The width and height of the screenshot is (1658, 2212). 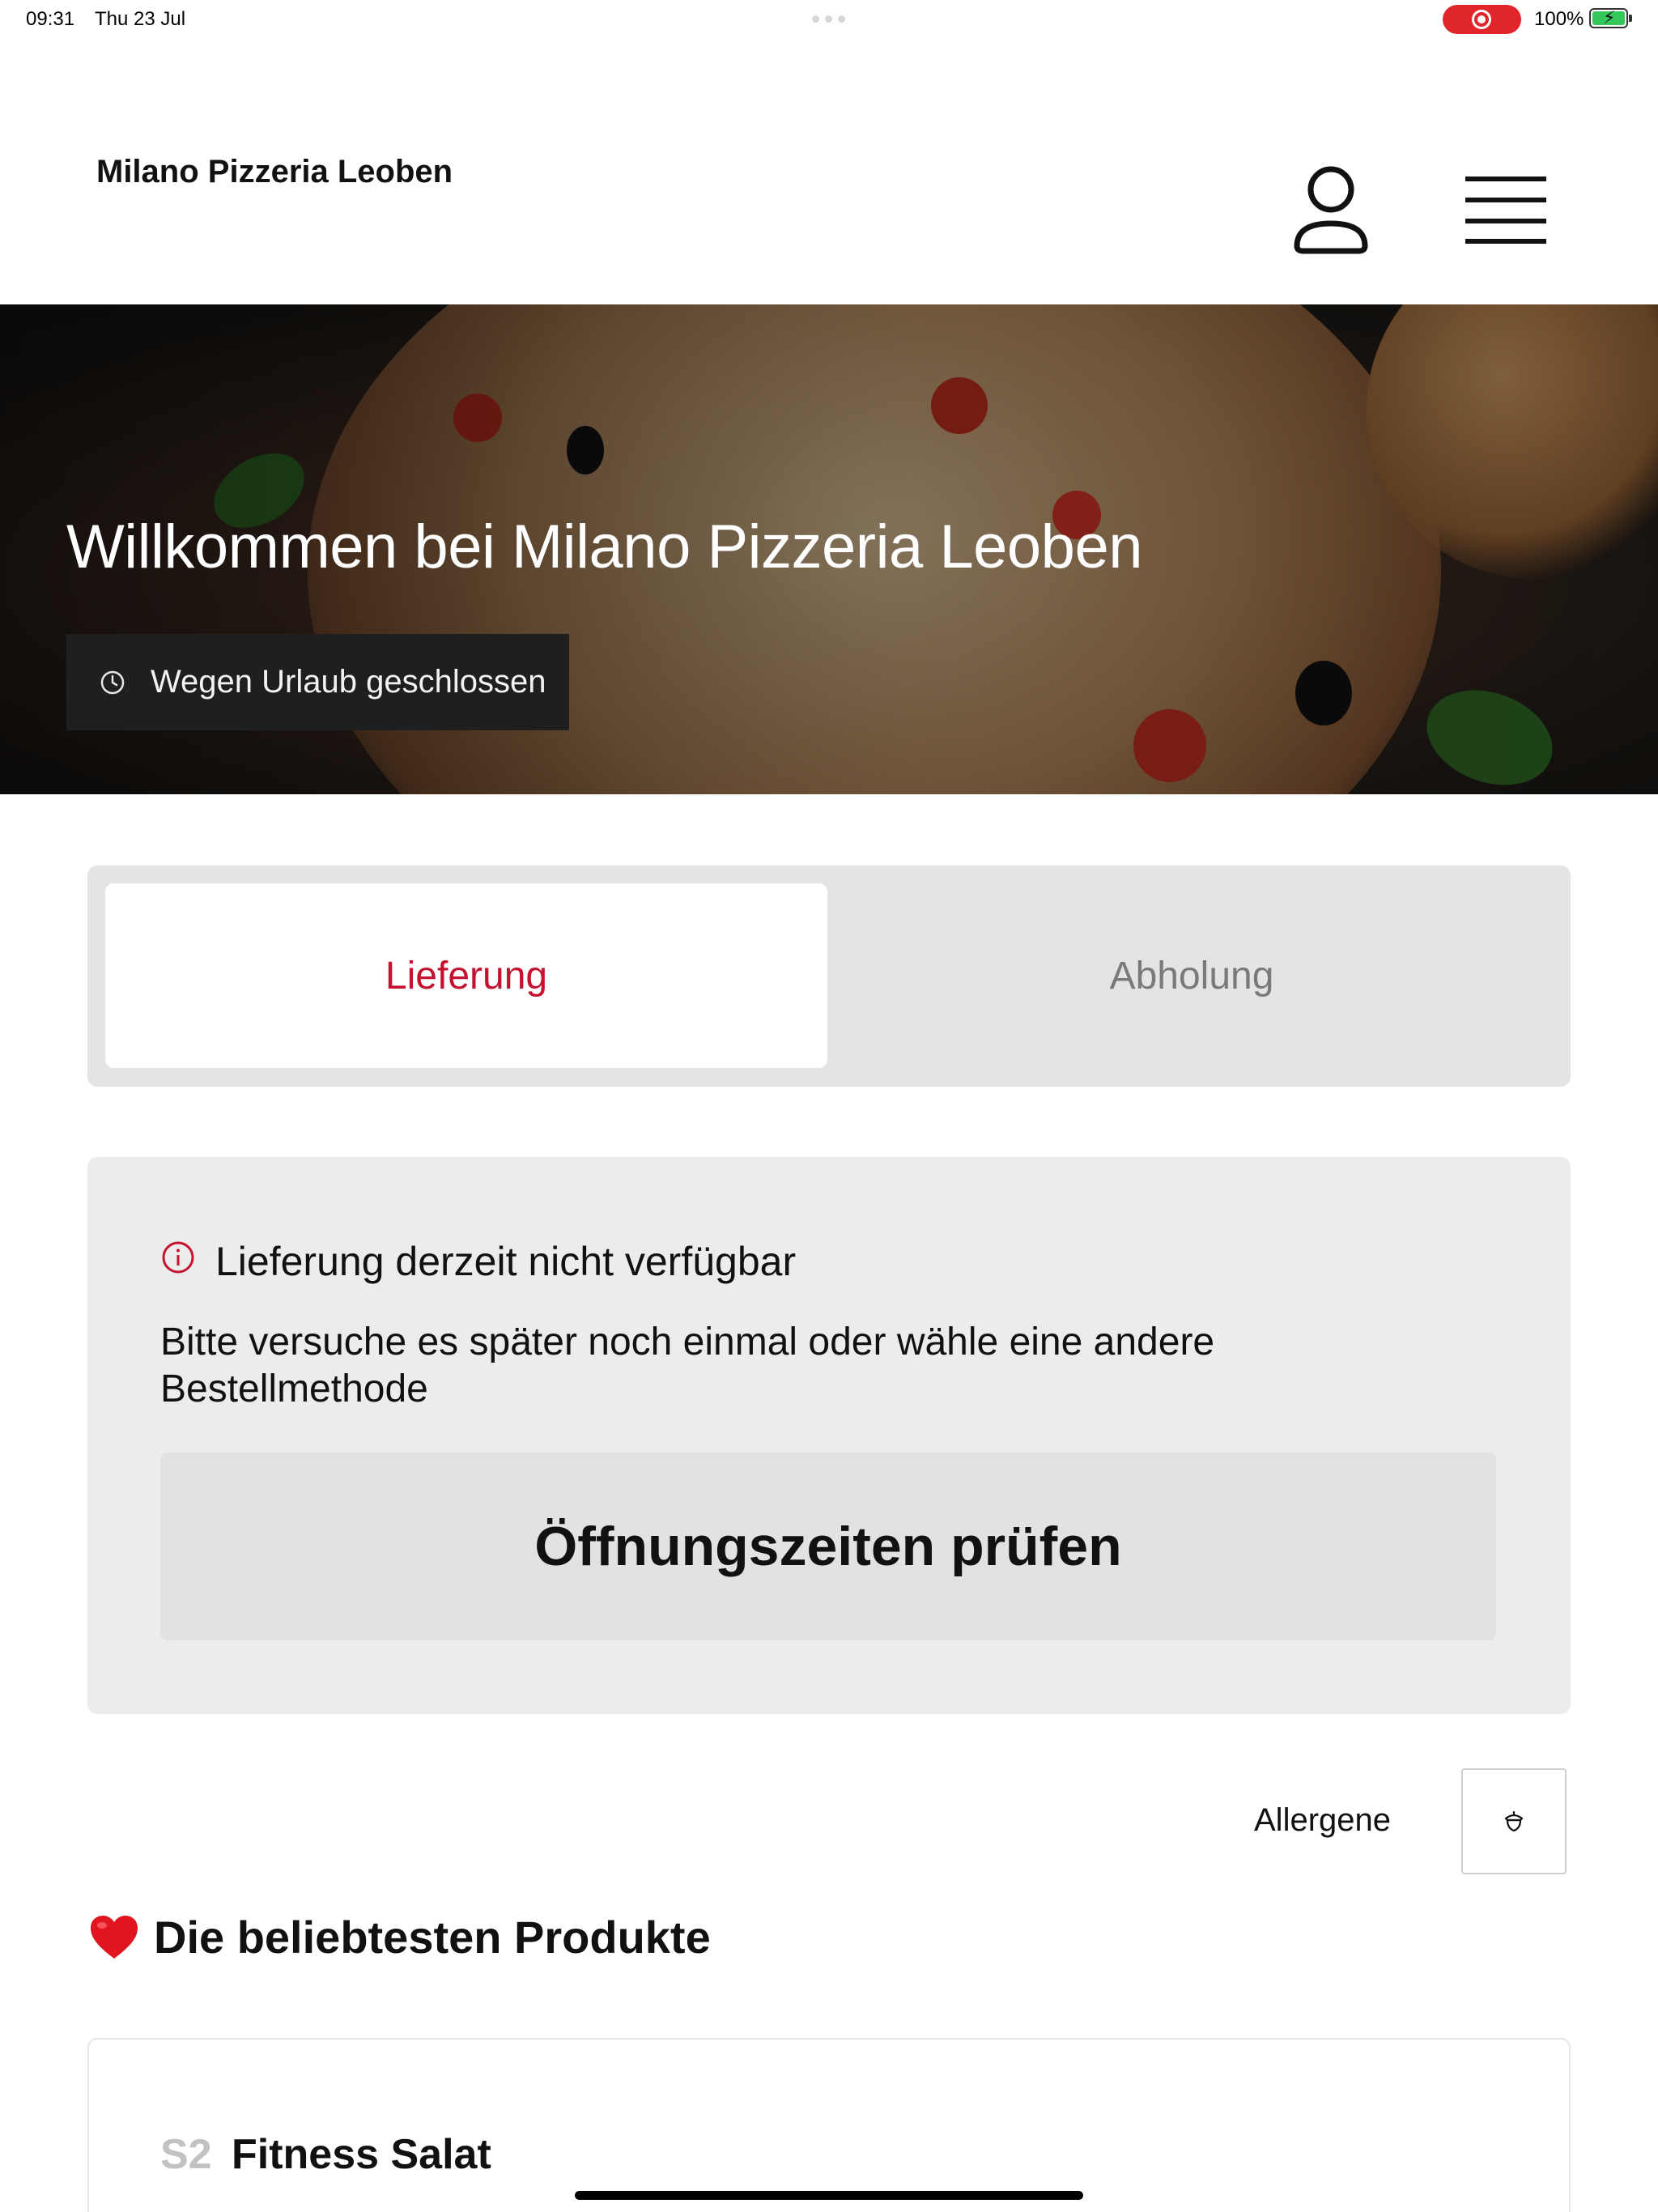 I want to click on acorn-icon, so click(x=1514, y=1821).